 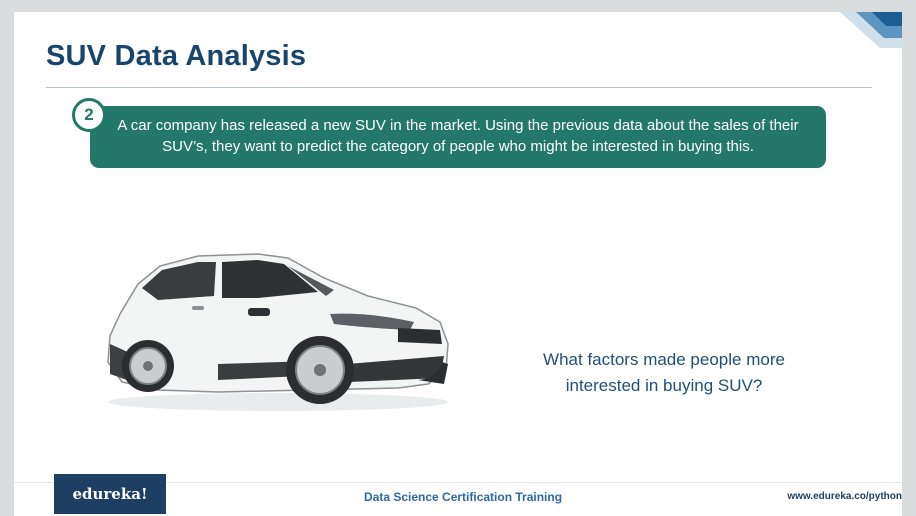 I want to click on question-line-1: What factors made people more, so click(x=664, y=359).